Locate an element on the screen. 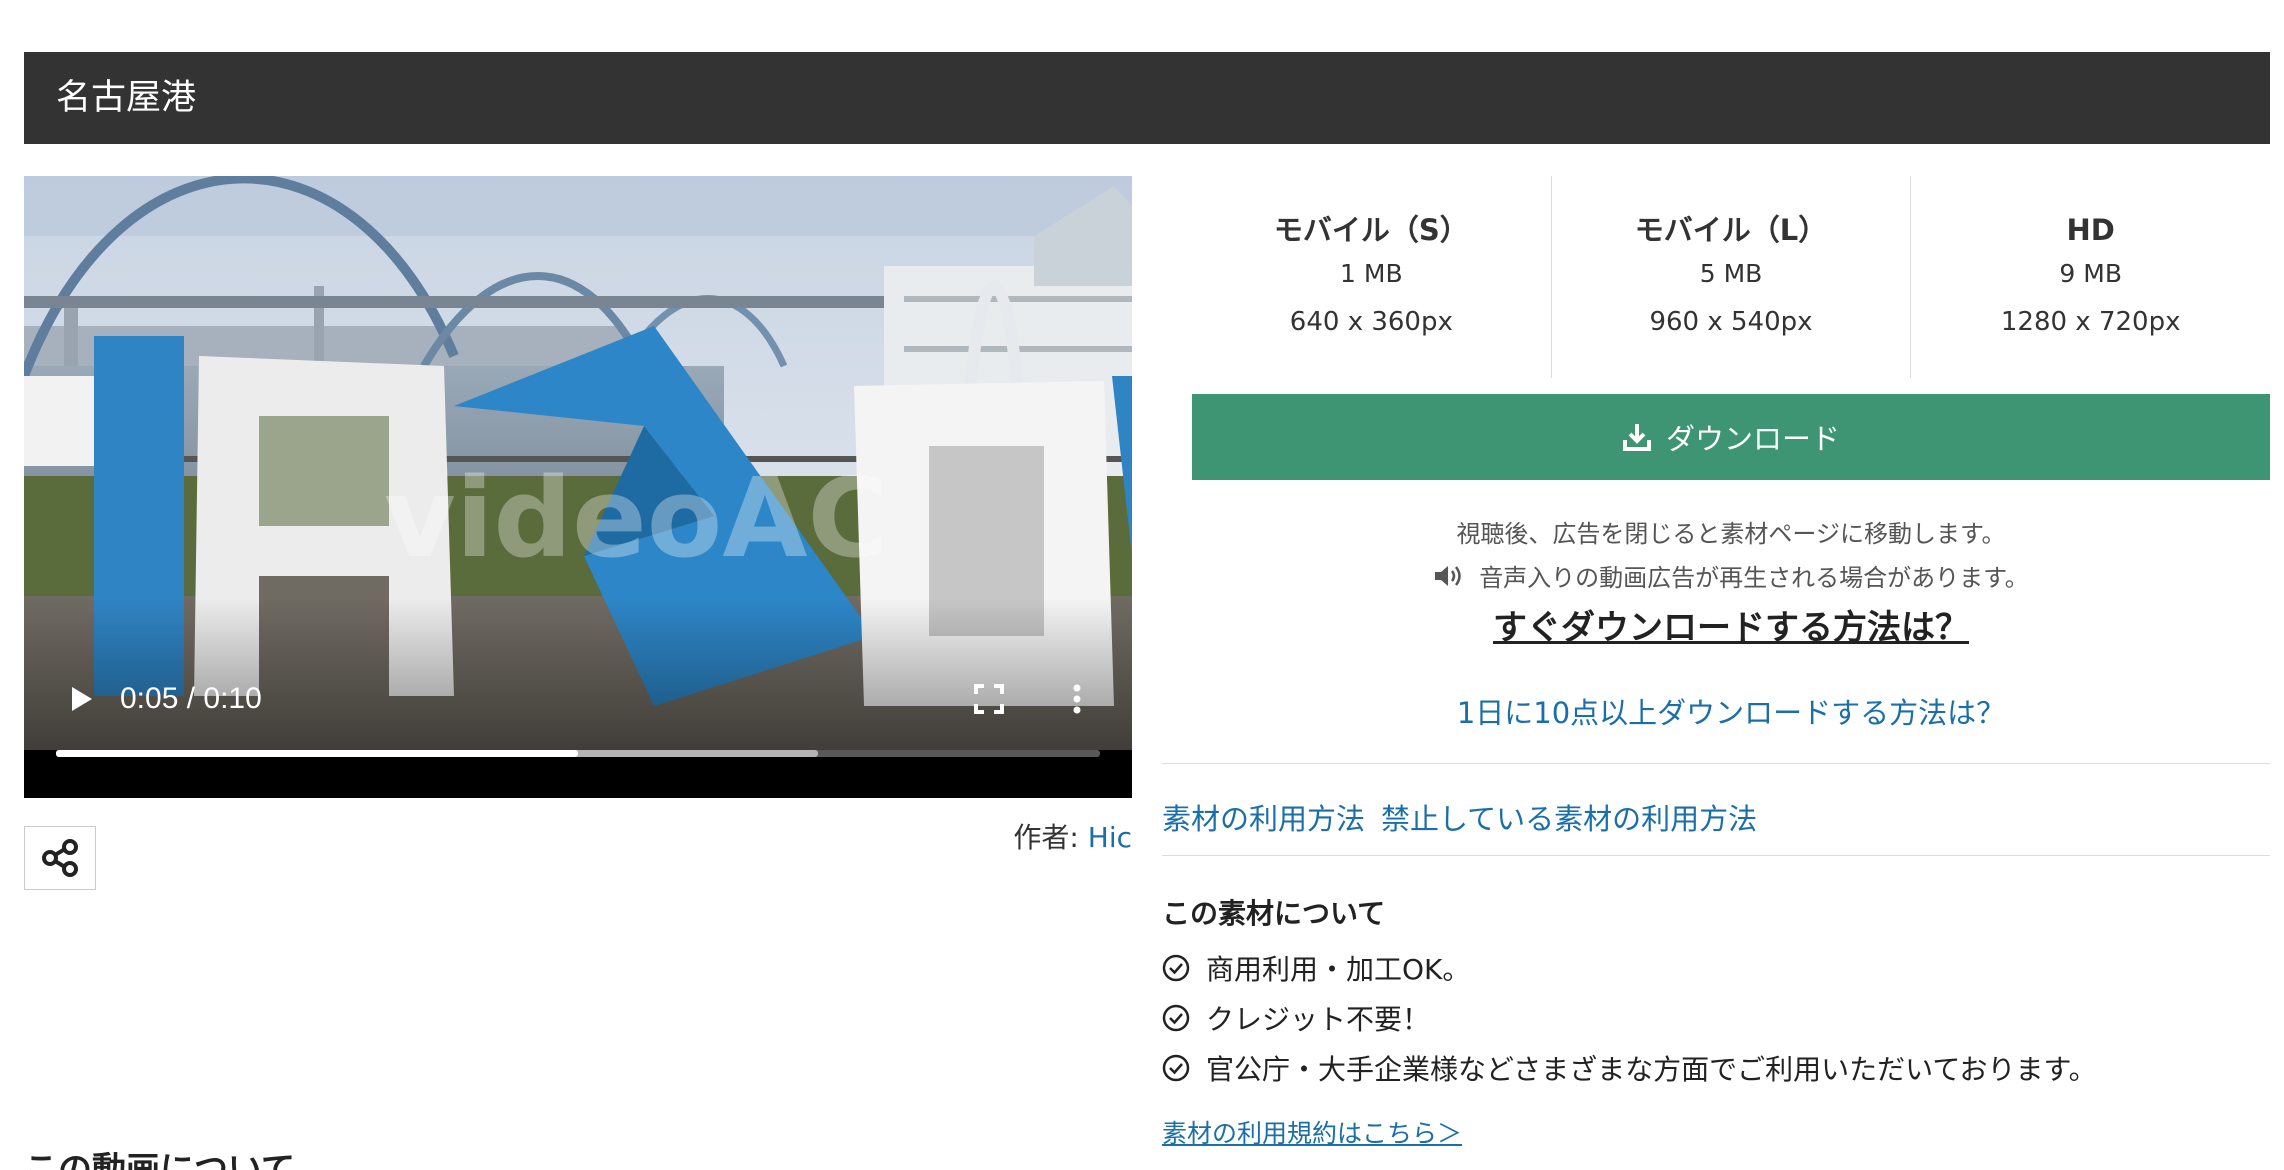 This screenshot has height=1170, width=2284. about-video-heading: この動画について is located at coordinates (159, 1160).